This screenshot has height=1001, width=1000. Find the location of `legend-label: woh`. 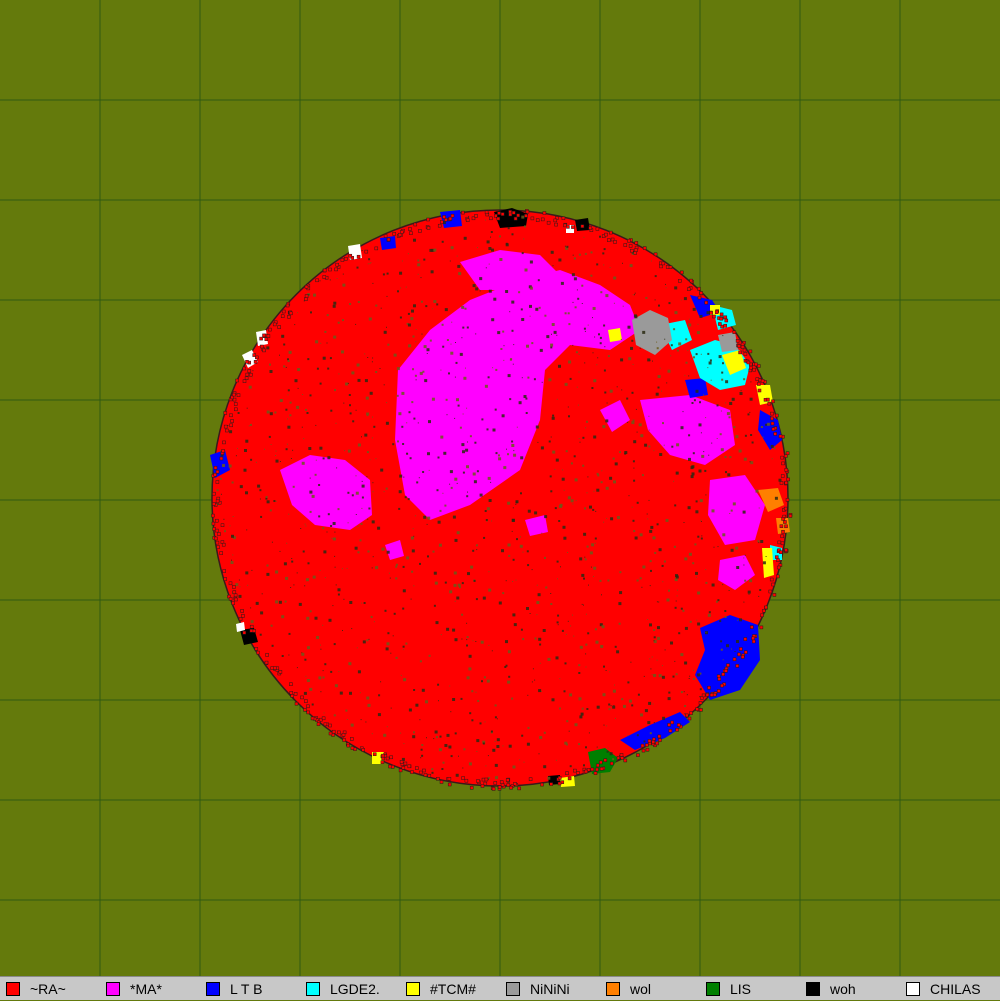

legend-label: woh is located at coordinates (843, 989).